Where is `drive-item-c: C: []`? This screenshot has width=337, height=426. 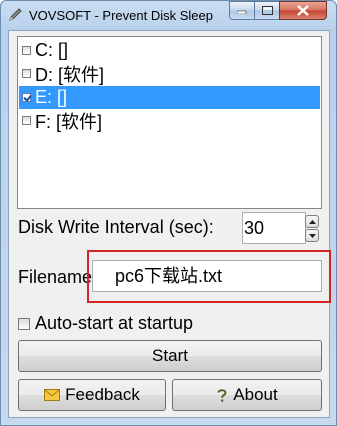
drive-item-c: C: [] is located at coordinates (169, 50).